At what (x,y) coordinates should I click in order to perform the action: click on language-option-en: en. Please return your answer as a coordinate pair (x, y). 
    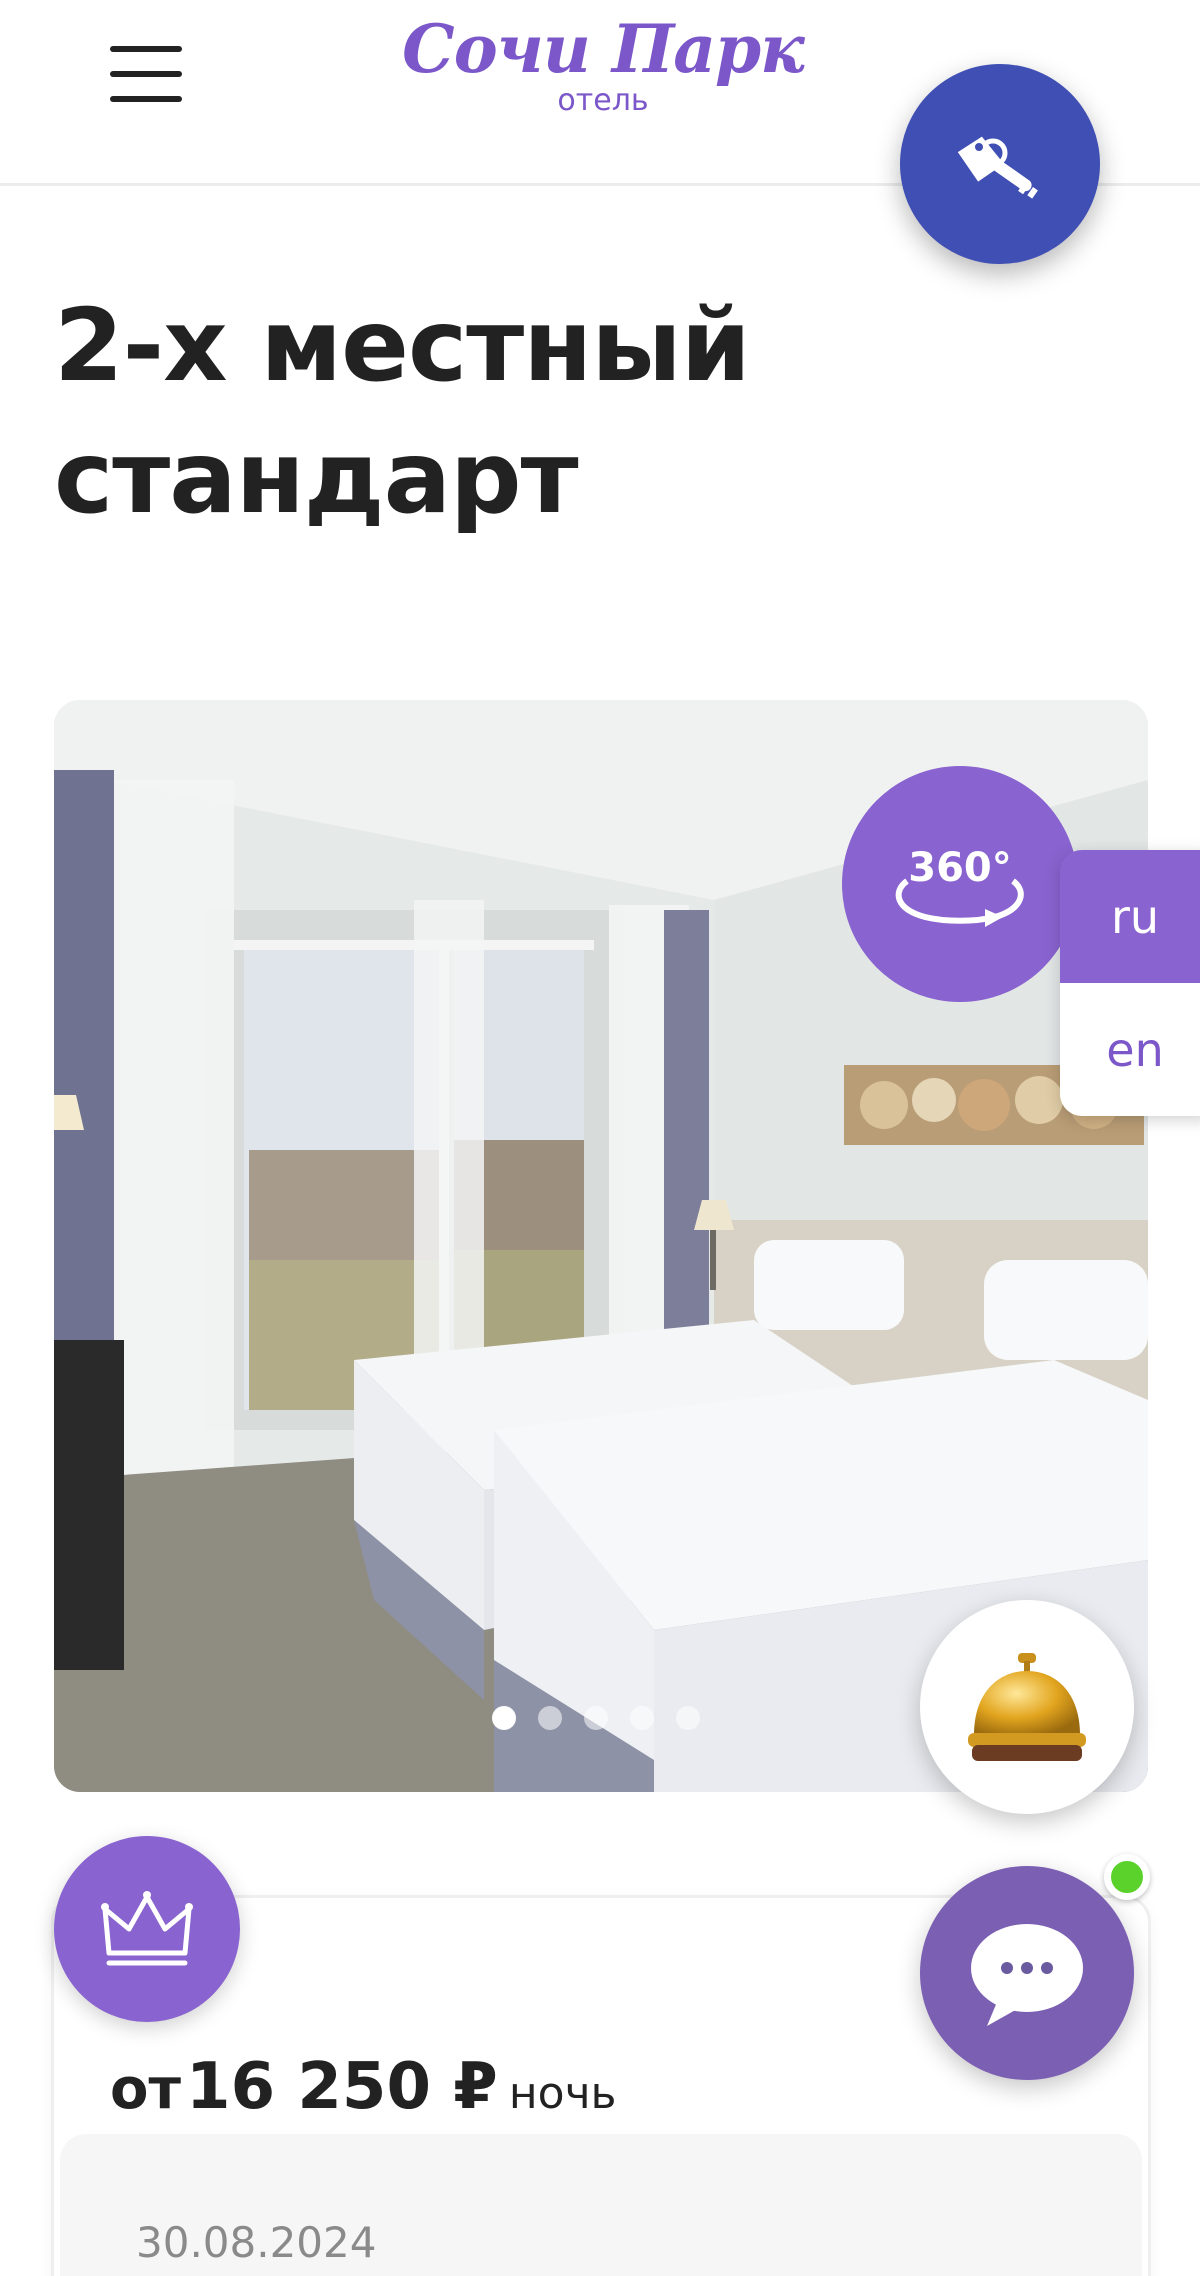
    Looking at the image, I should click on (1130, 1049).